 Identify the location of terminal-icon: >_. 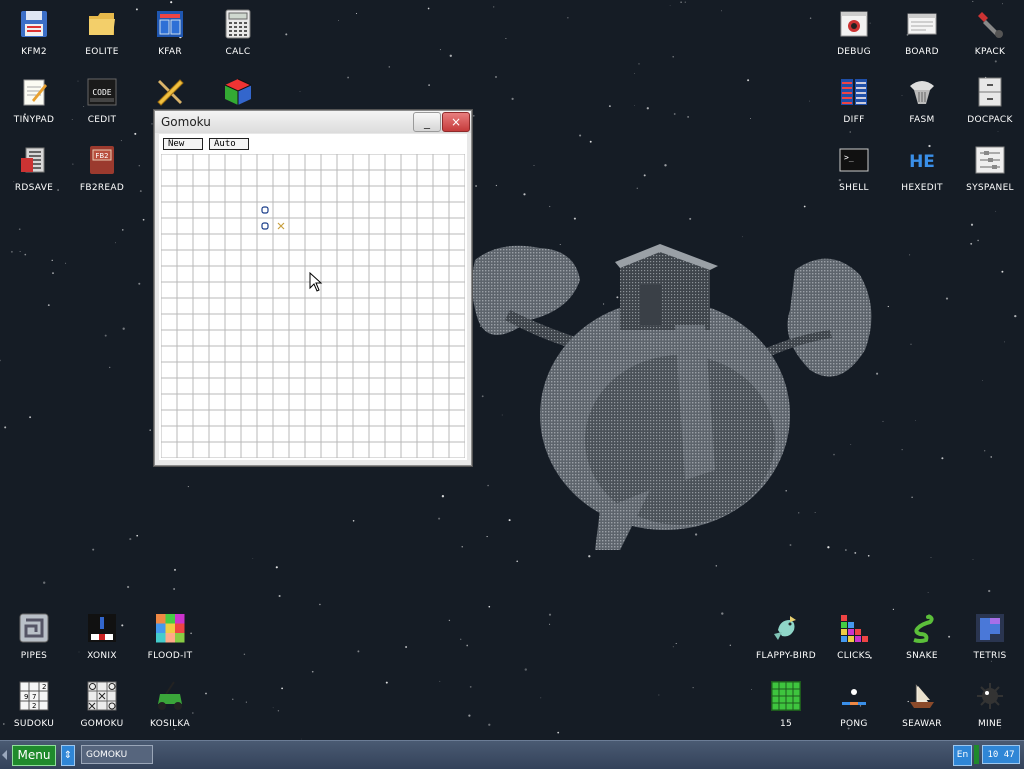
(854, 160).